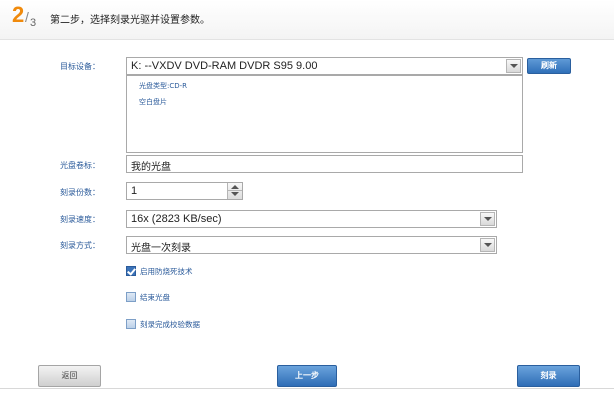  Describe the element at coordinates (549, 66) in the screenshot. I see `refresh-button: 刷新` at that location.